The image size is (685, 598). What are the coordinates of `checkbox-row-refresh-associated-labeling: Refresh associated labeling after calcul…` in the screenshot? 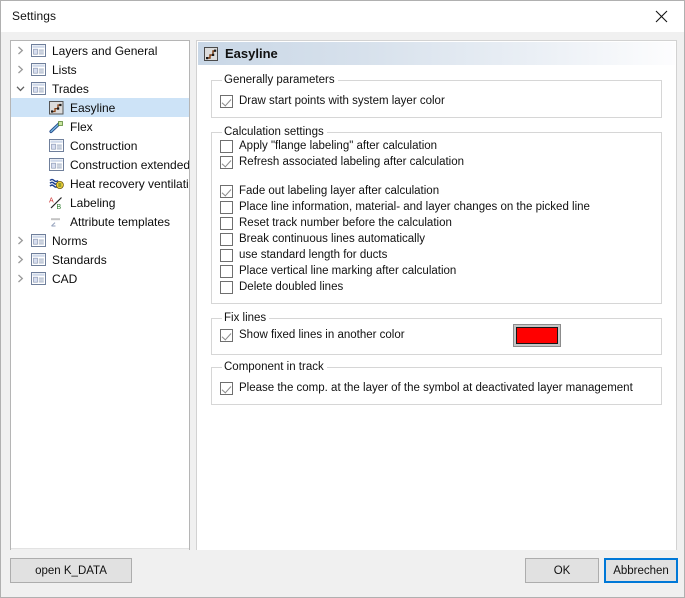 It's located at (436, 162).